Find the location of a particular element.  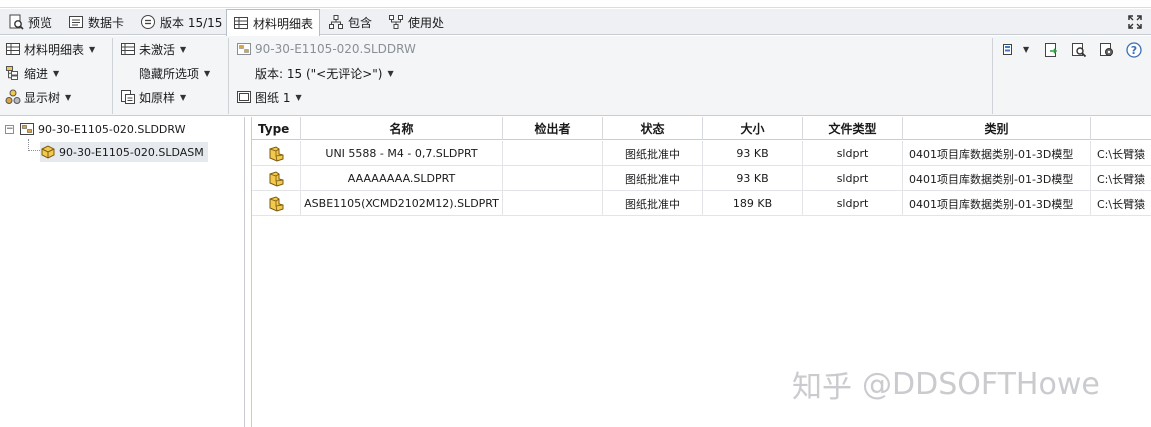

col-header-size: 大小 is located at coordinates (753, 128).